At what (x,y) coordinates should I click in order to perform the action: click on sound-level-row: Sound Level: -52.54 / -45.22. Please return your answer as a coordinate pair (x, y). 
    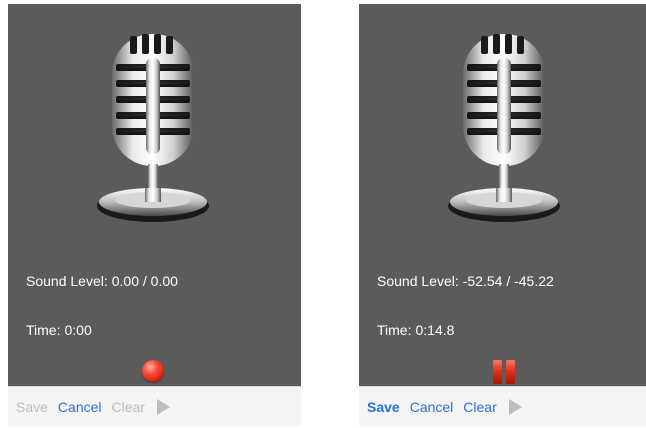
    Looking at the image, I should click on (465, 281).